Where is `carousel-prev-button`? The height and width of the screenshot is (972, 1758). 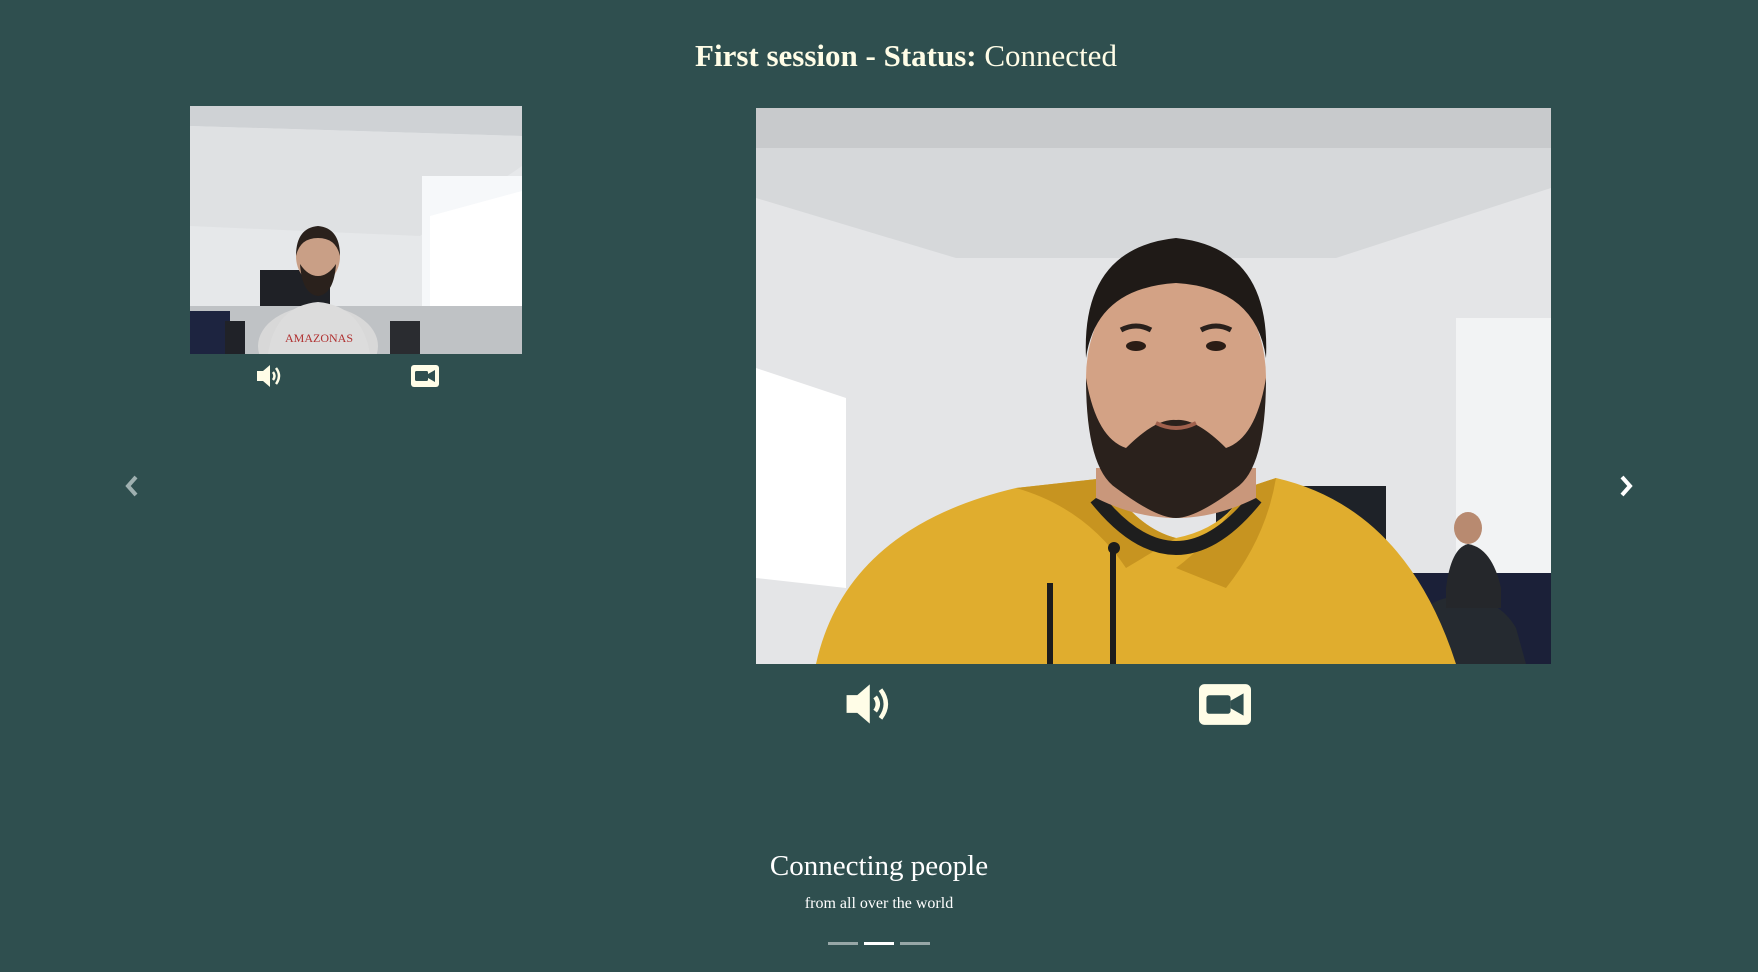
carousel-prev-button is located at coordinates (132, 486).